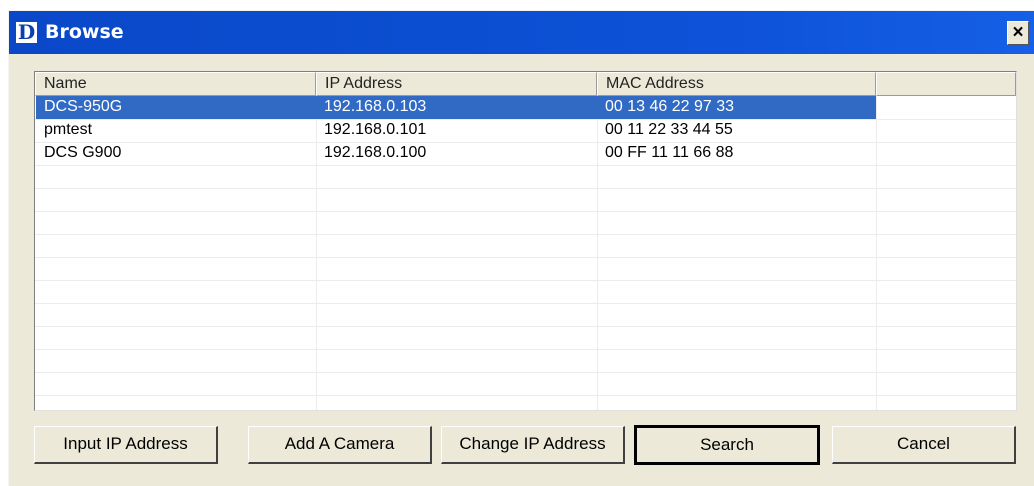 Image resolution: width=1034 pixels, height=486 pixels. What do you see at coordinates (727, 445) in the screenshot?
I see `search-button: Search` at bounding box center [727, 445].